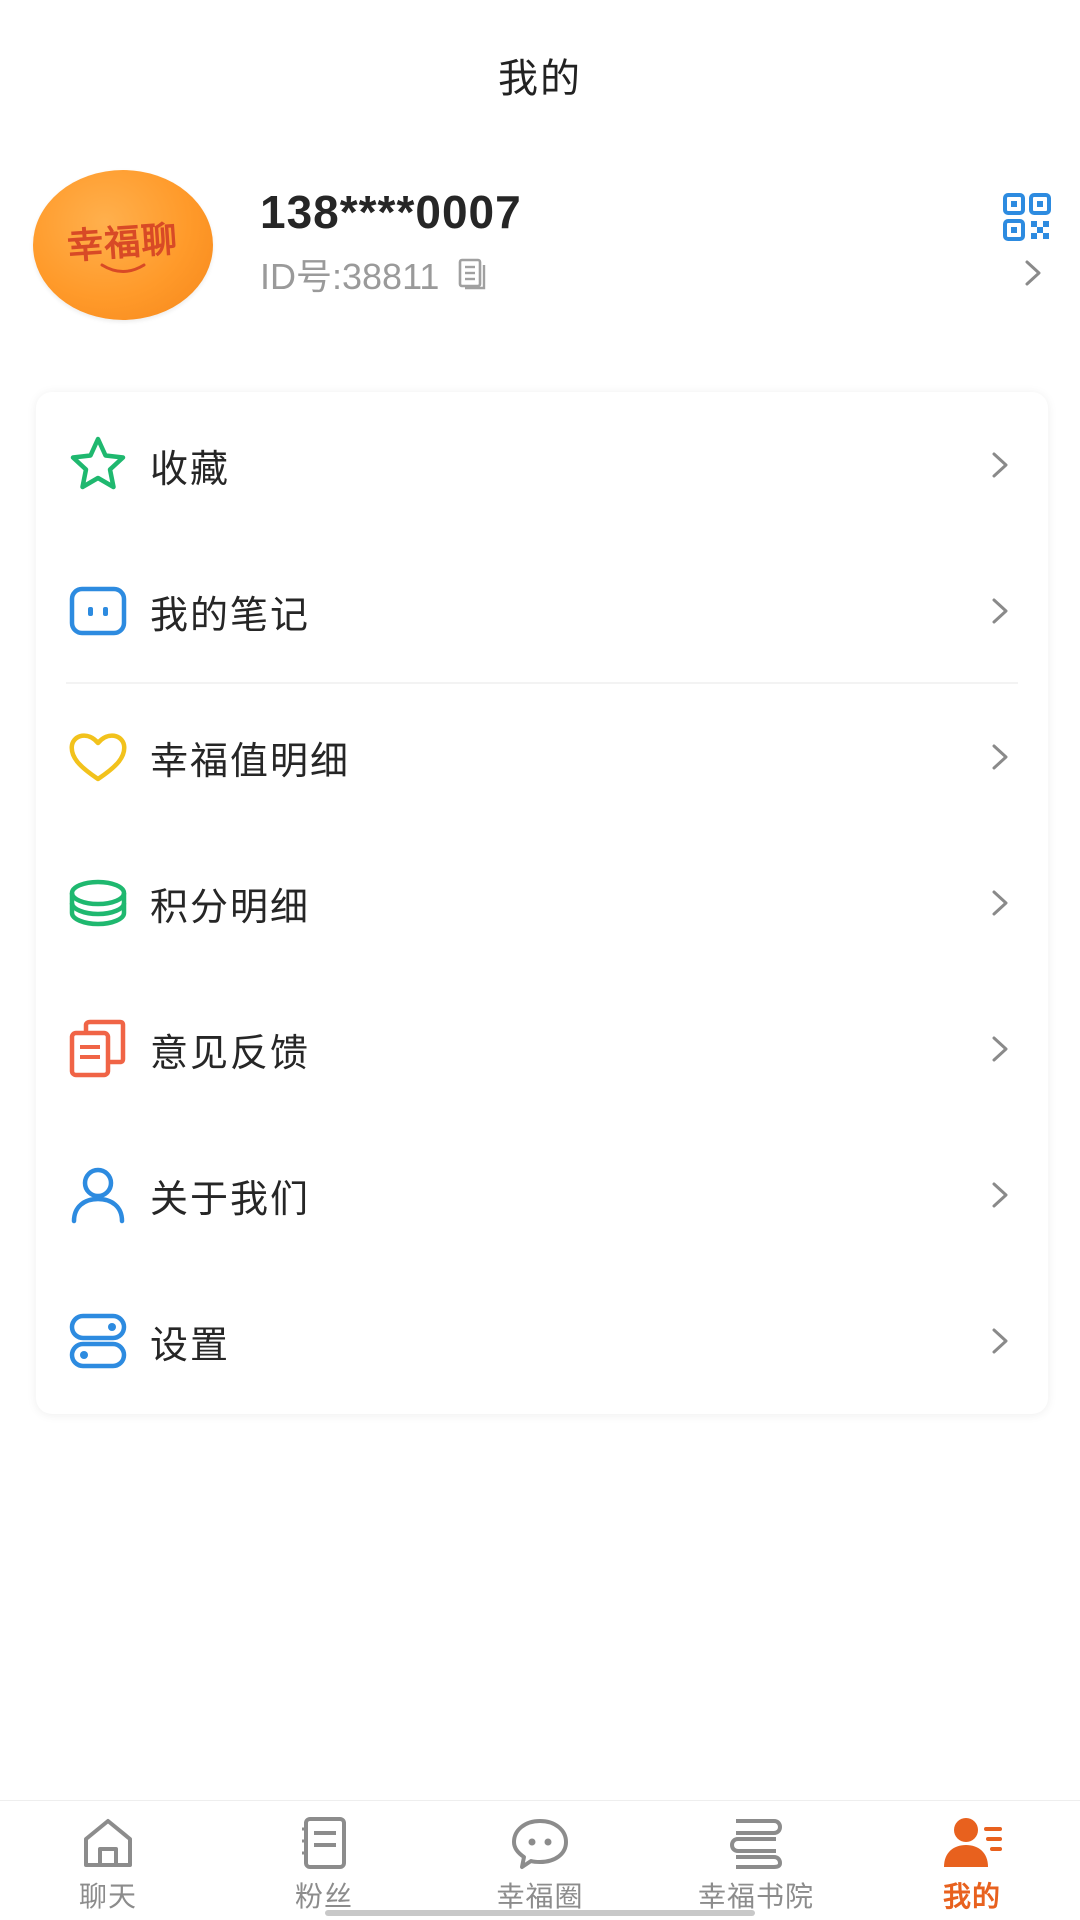  I want to click on page-header: 我的, so click(540, 75).